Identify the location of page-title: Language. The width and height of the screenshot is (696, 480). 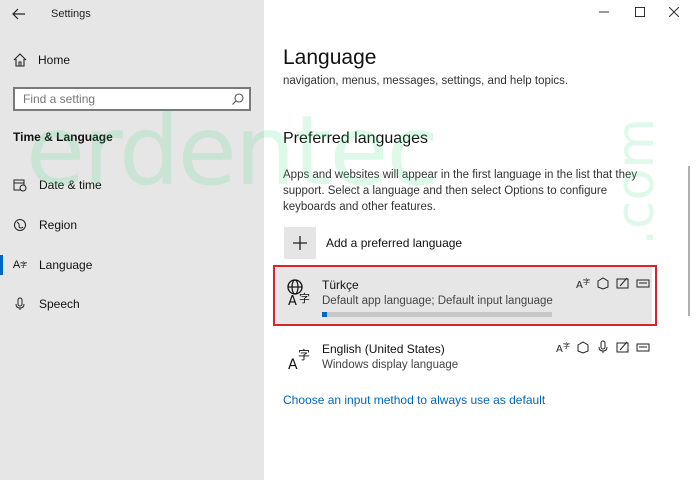
(330, 57).